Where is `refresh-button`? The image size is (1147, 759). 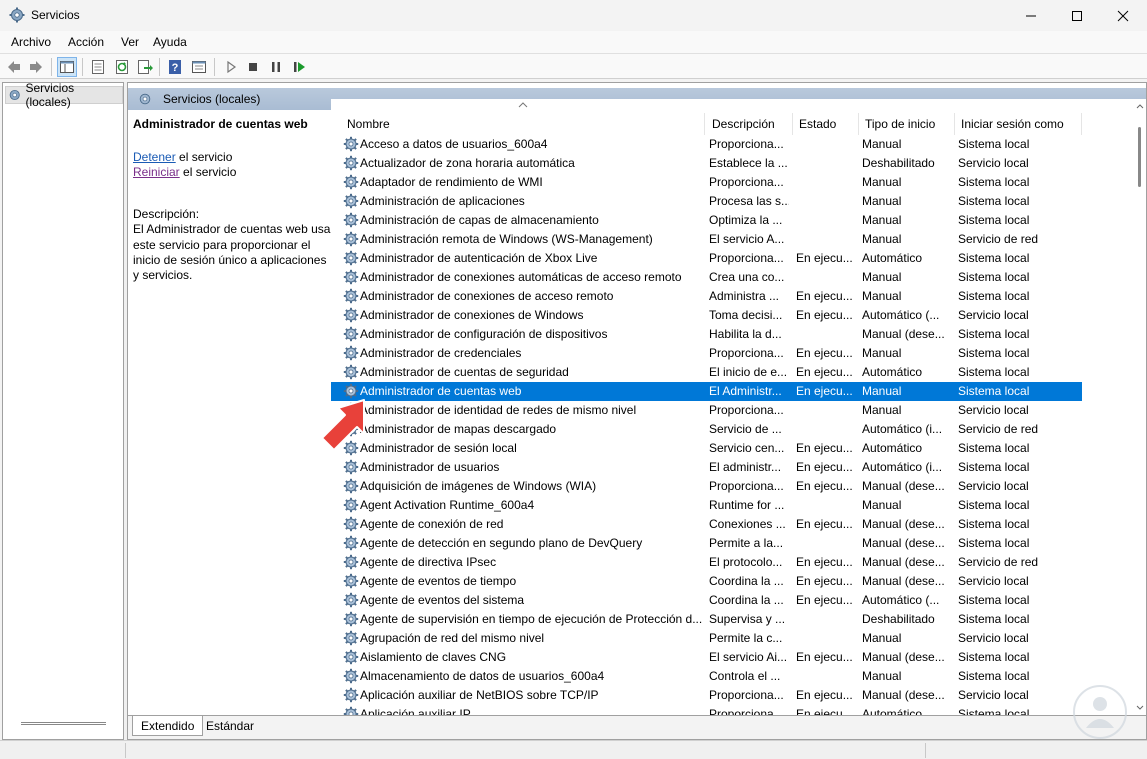 refresh-button is located at coordinates (122, 67).